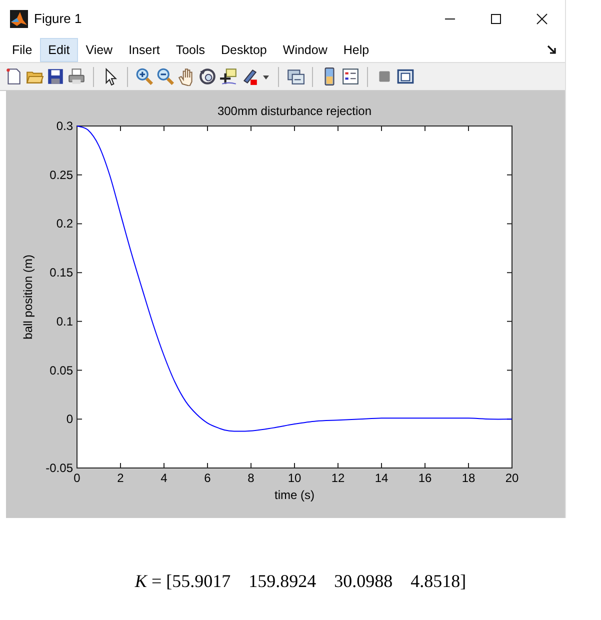 The height and width of the screenshot is (620, 601). Describe the element at coordinates (244, 50) in the screenshot. I see `menu-item: Desktop` at that location.